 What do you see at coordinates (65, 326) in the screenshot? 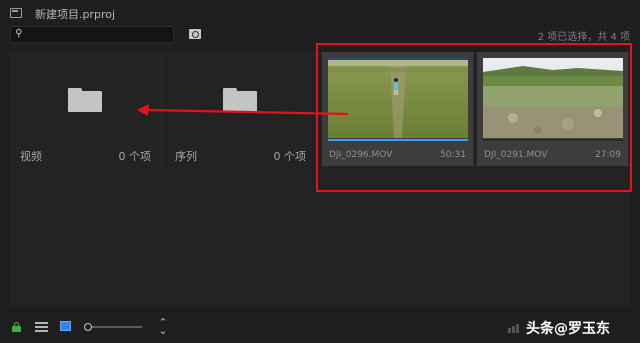
I see `icon-view-icon` at bounding box center [65, 326].